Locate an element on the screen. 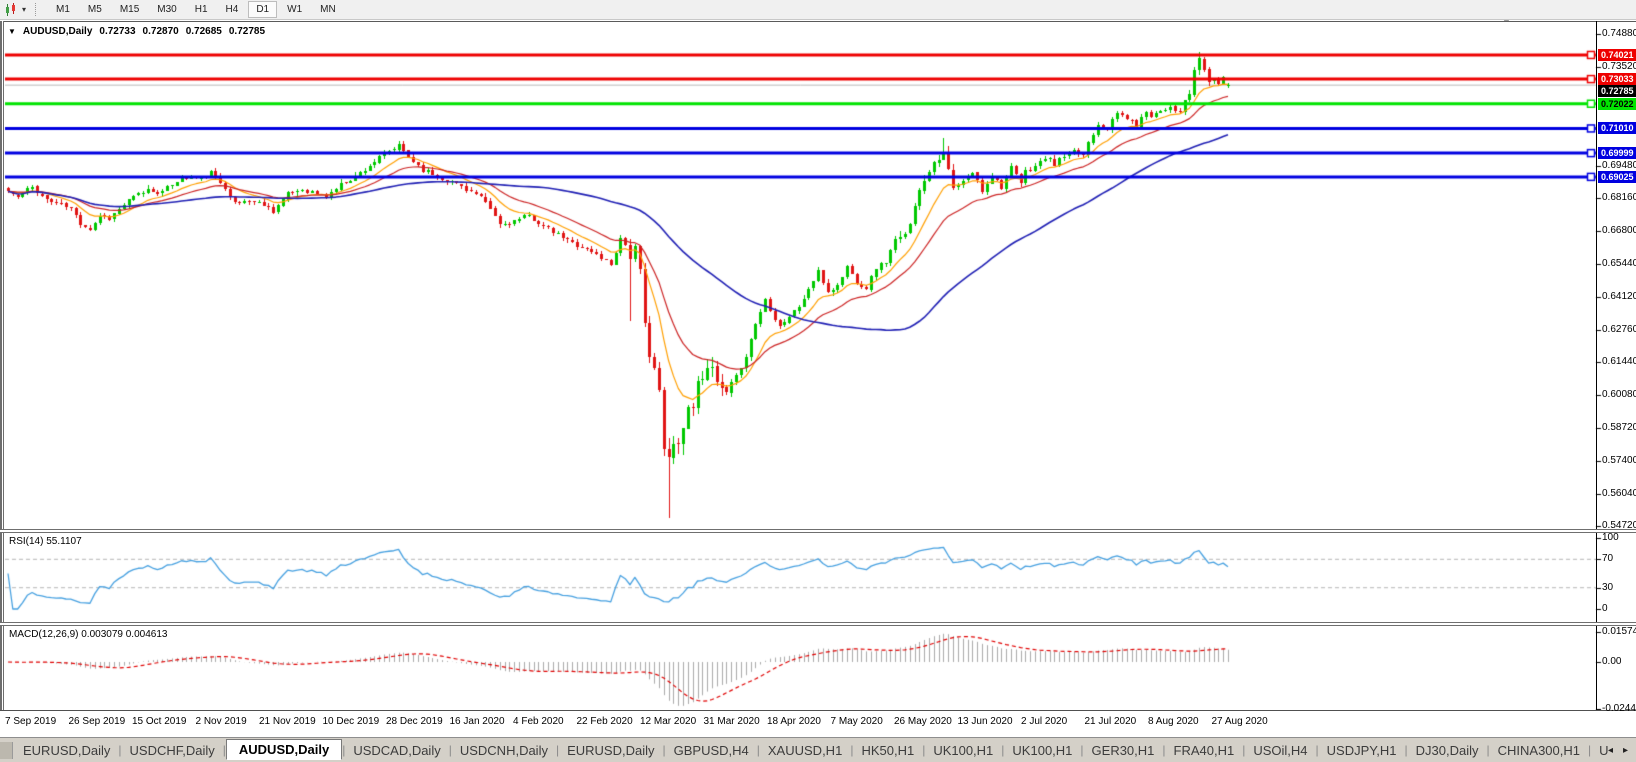 The height and width of the screenshot is (762, 1636). timeframe-button-m1: M1 is located at coordinates (63, 9).